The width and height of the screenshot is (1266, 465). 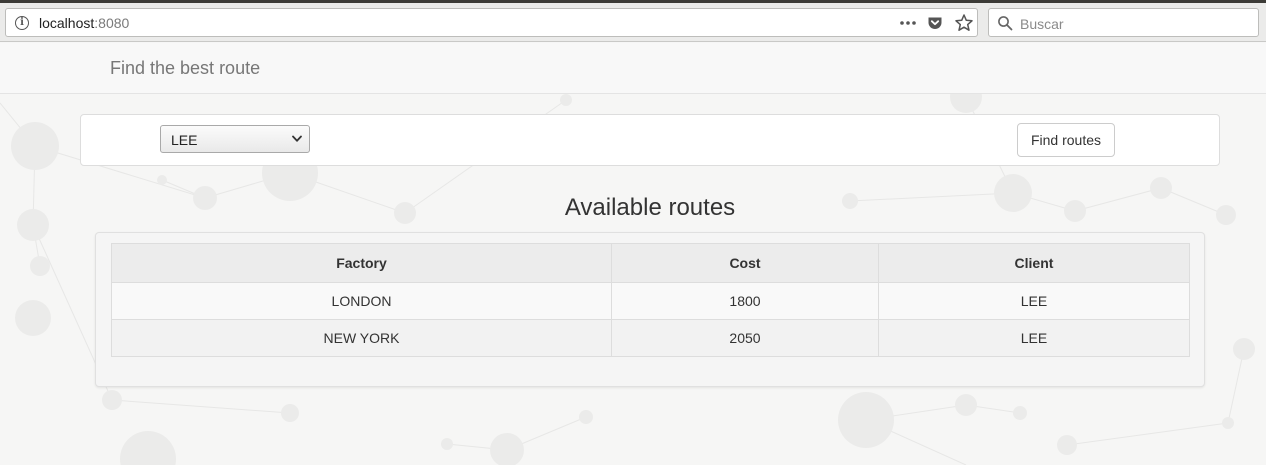 I want to click on client-select: LEE, so click(x=235, y=139).